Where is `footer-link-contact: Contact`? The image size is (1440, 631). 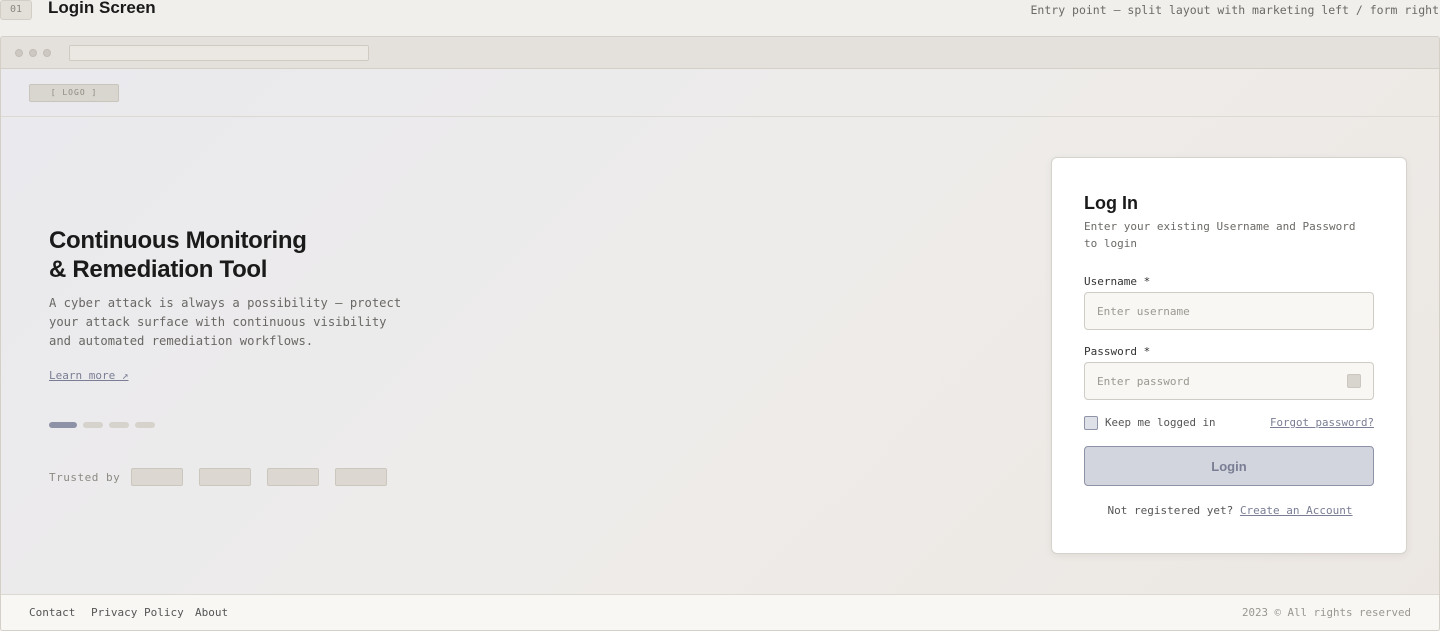
footer-link-contact: Contact is located at coordinates (52, 612).